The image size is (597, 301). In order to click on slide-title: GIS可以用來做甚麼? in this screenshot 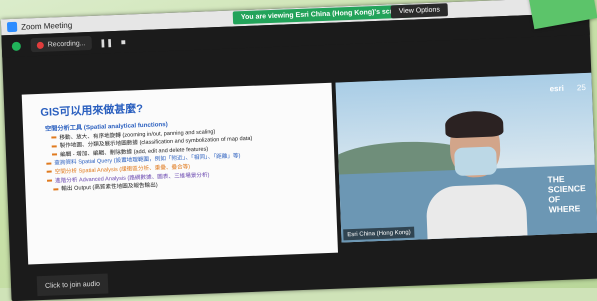, I will do `click(92, 111)`.